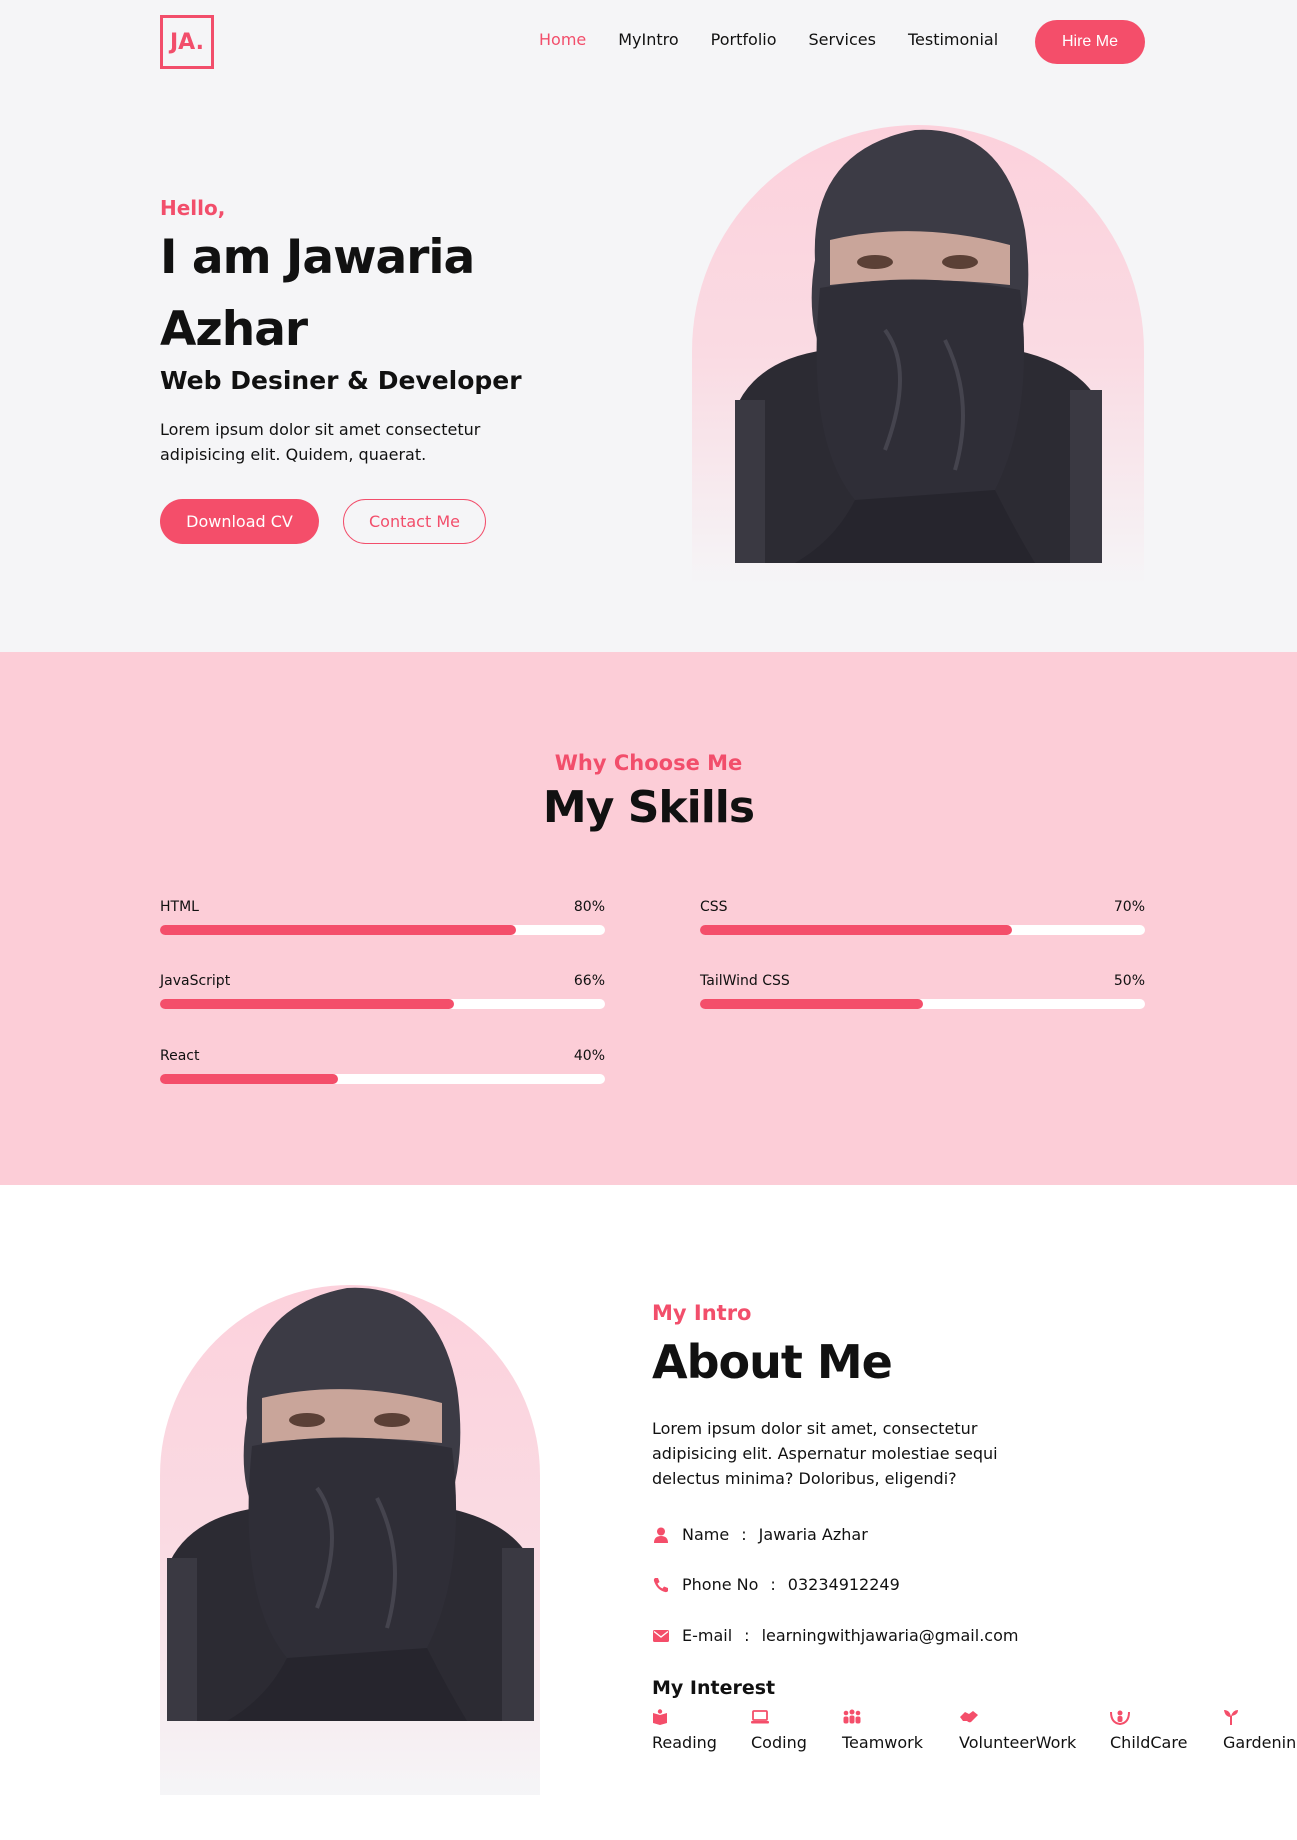  What do you see at coordinates (1017, 1730) in the screenshot?
I see `interest-volunteerwork: VolunteerWork` at bounding box center [1017, 1730].